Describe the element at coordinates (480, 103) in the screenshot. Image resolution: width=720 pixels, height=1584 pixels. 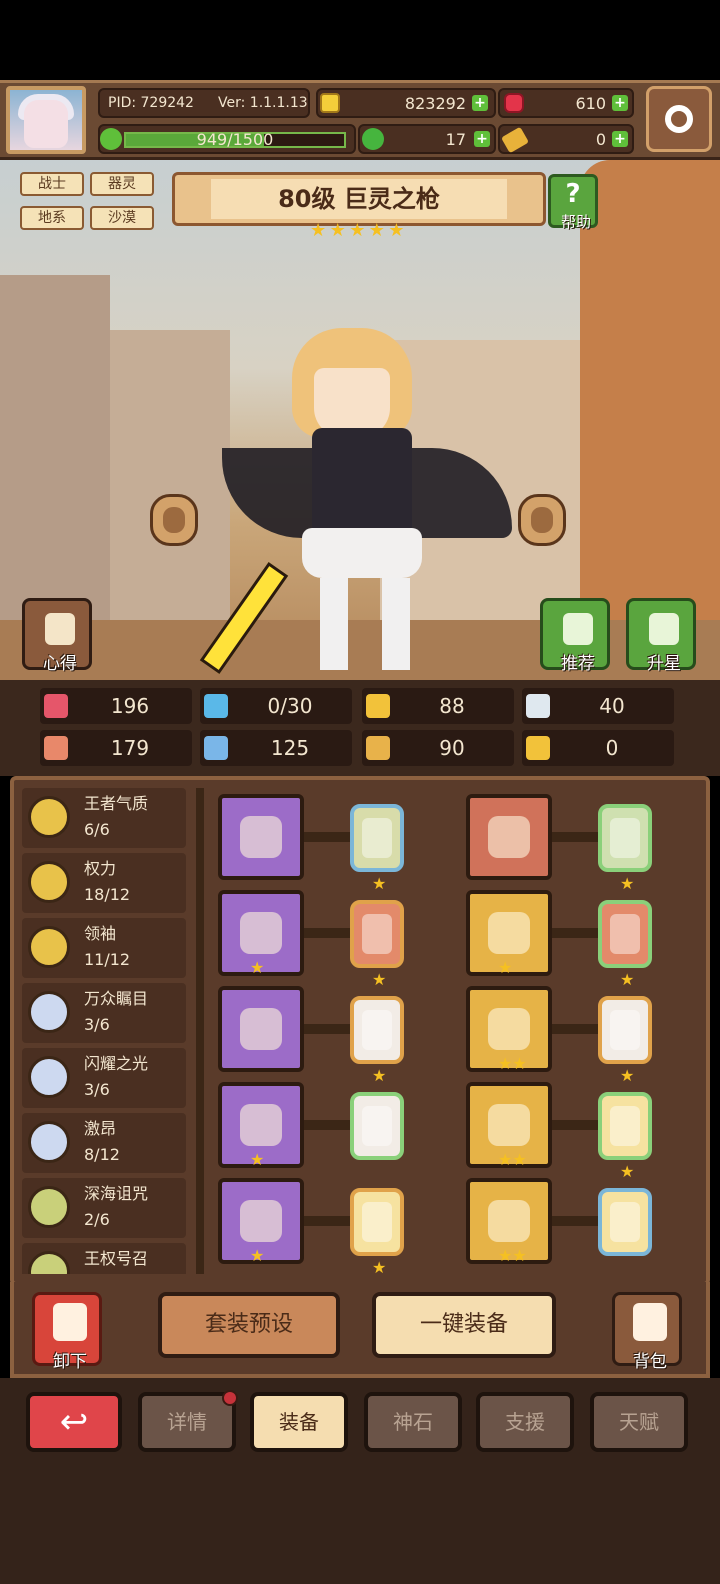
I see `add-coins-button: +` at that location.